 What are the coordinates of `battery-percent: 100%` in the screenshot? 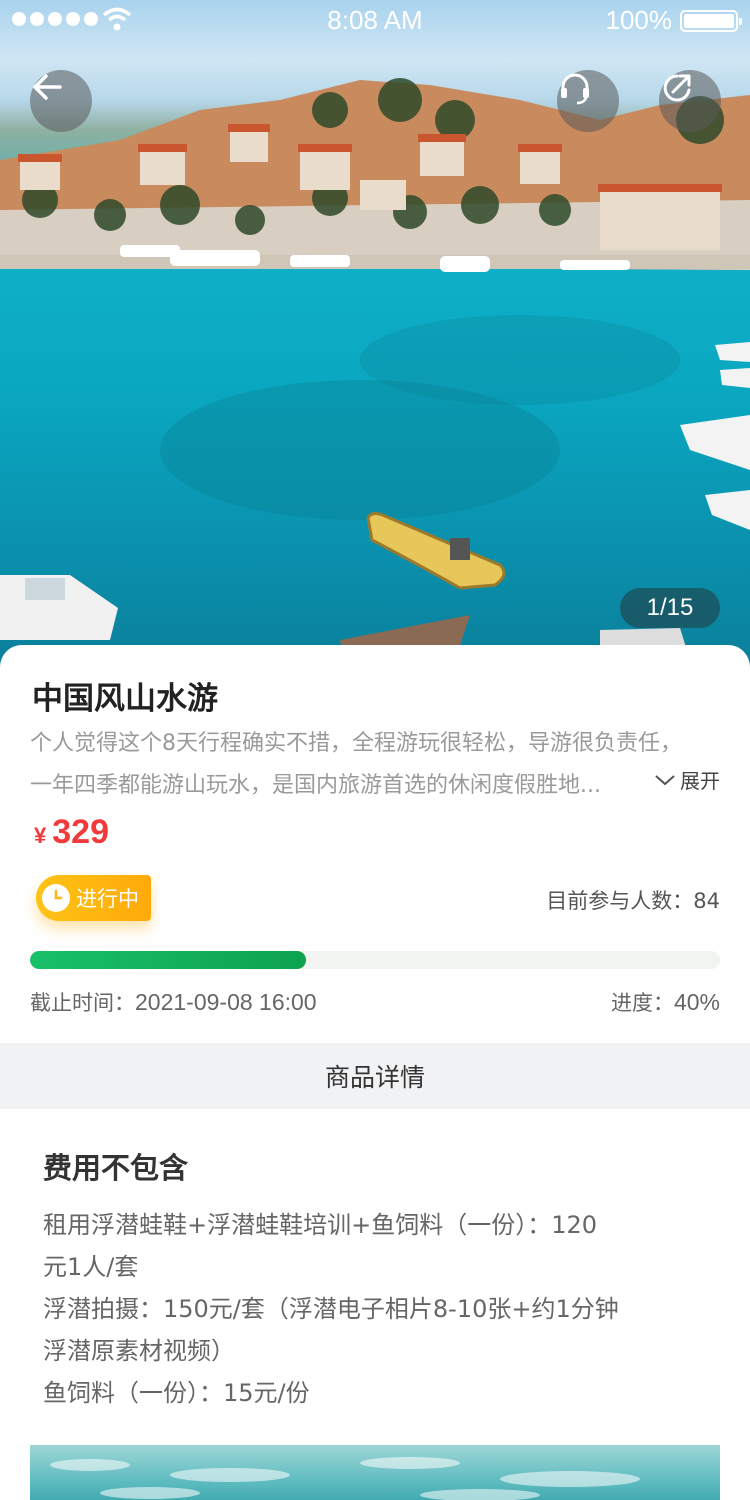 It's located at (639, 20).